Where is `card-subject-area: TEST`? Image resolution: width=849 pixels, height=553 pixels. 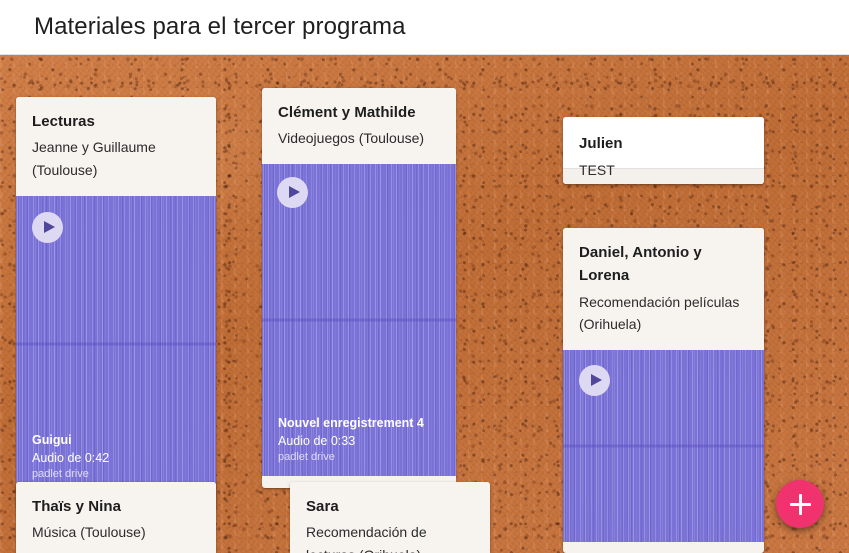
card-subject-area: TEST is located at coordinates (663, 173).